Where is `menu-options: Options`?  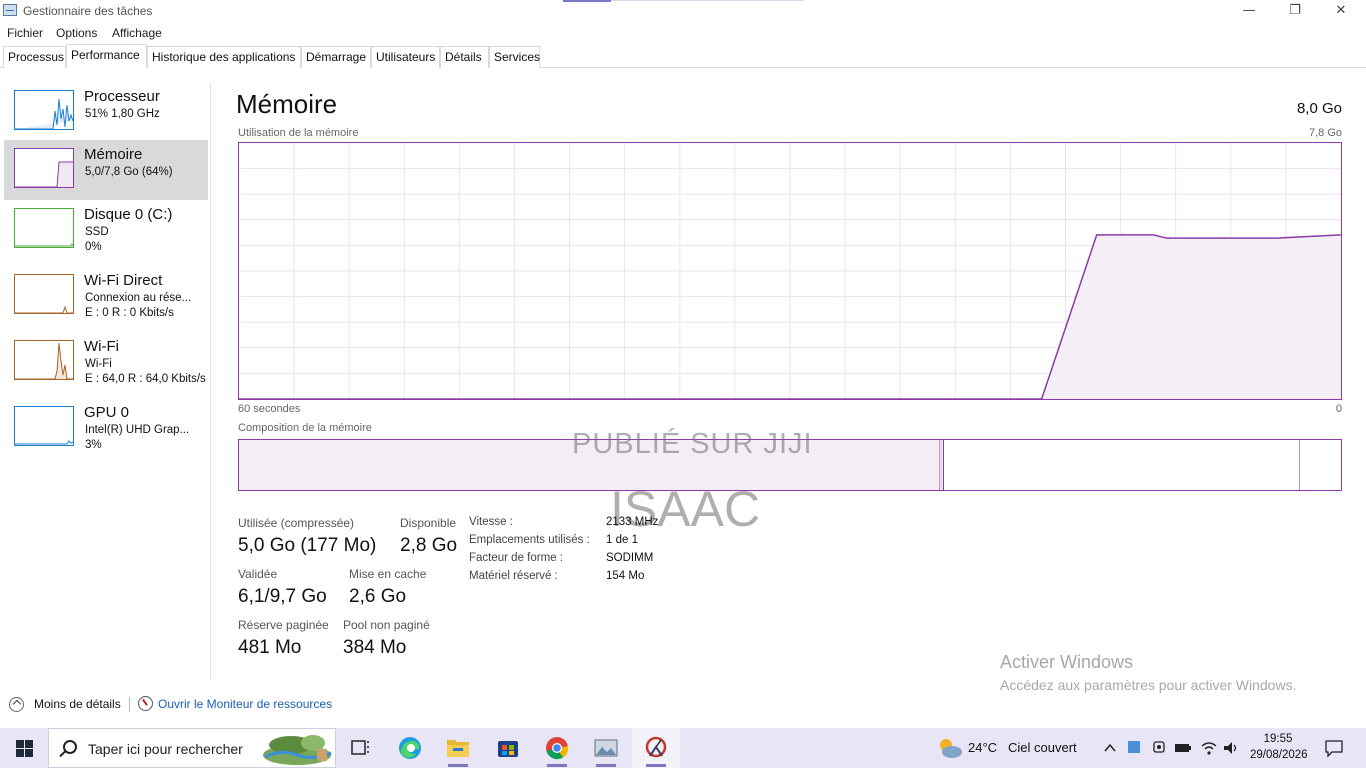 menu-options: Options is located at coordinates (76, 33).